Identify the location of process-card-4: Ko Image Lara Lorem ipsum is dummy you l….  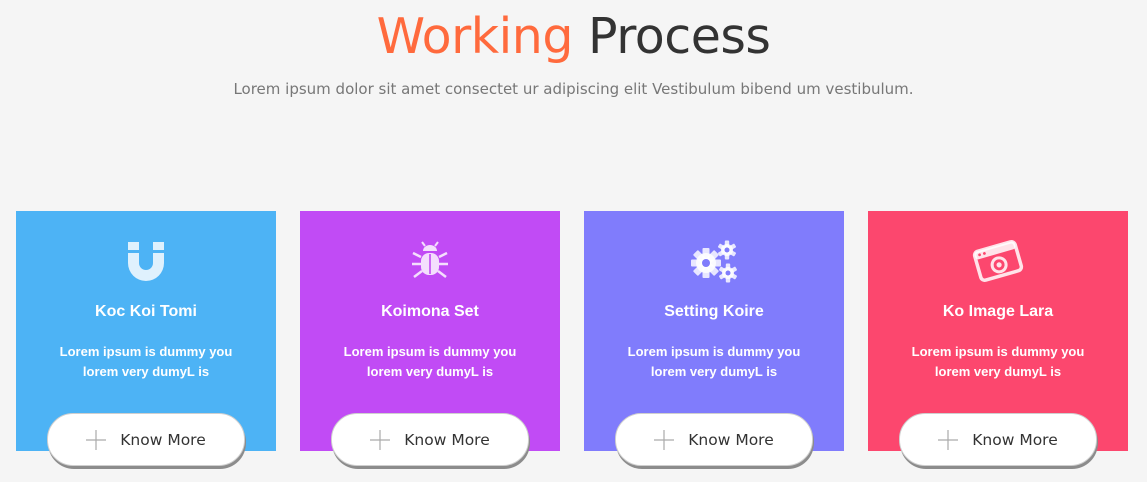
(998, 338).